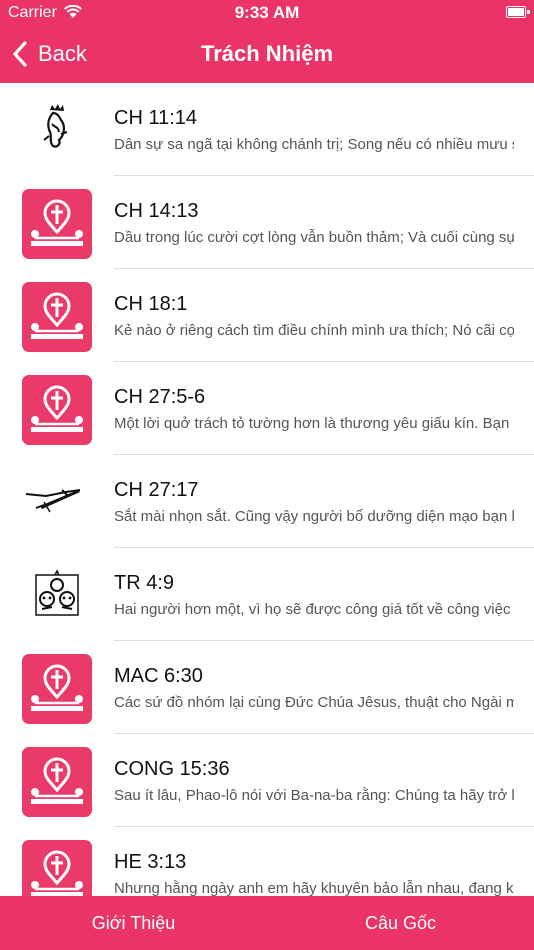 The height and width of the screenshot is (950, 534). I want to click on navigation-bar: Back Trách Nhiệm, so click(267, 55).